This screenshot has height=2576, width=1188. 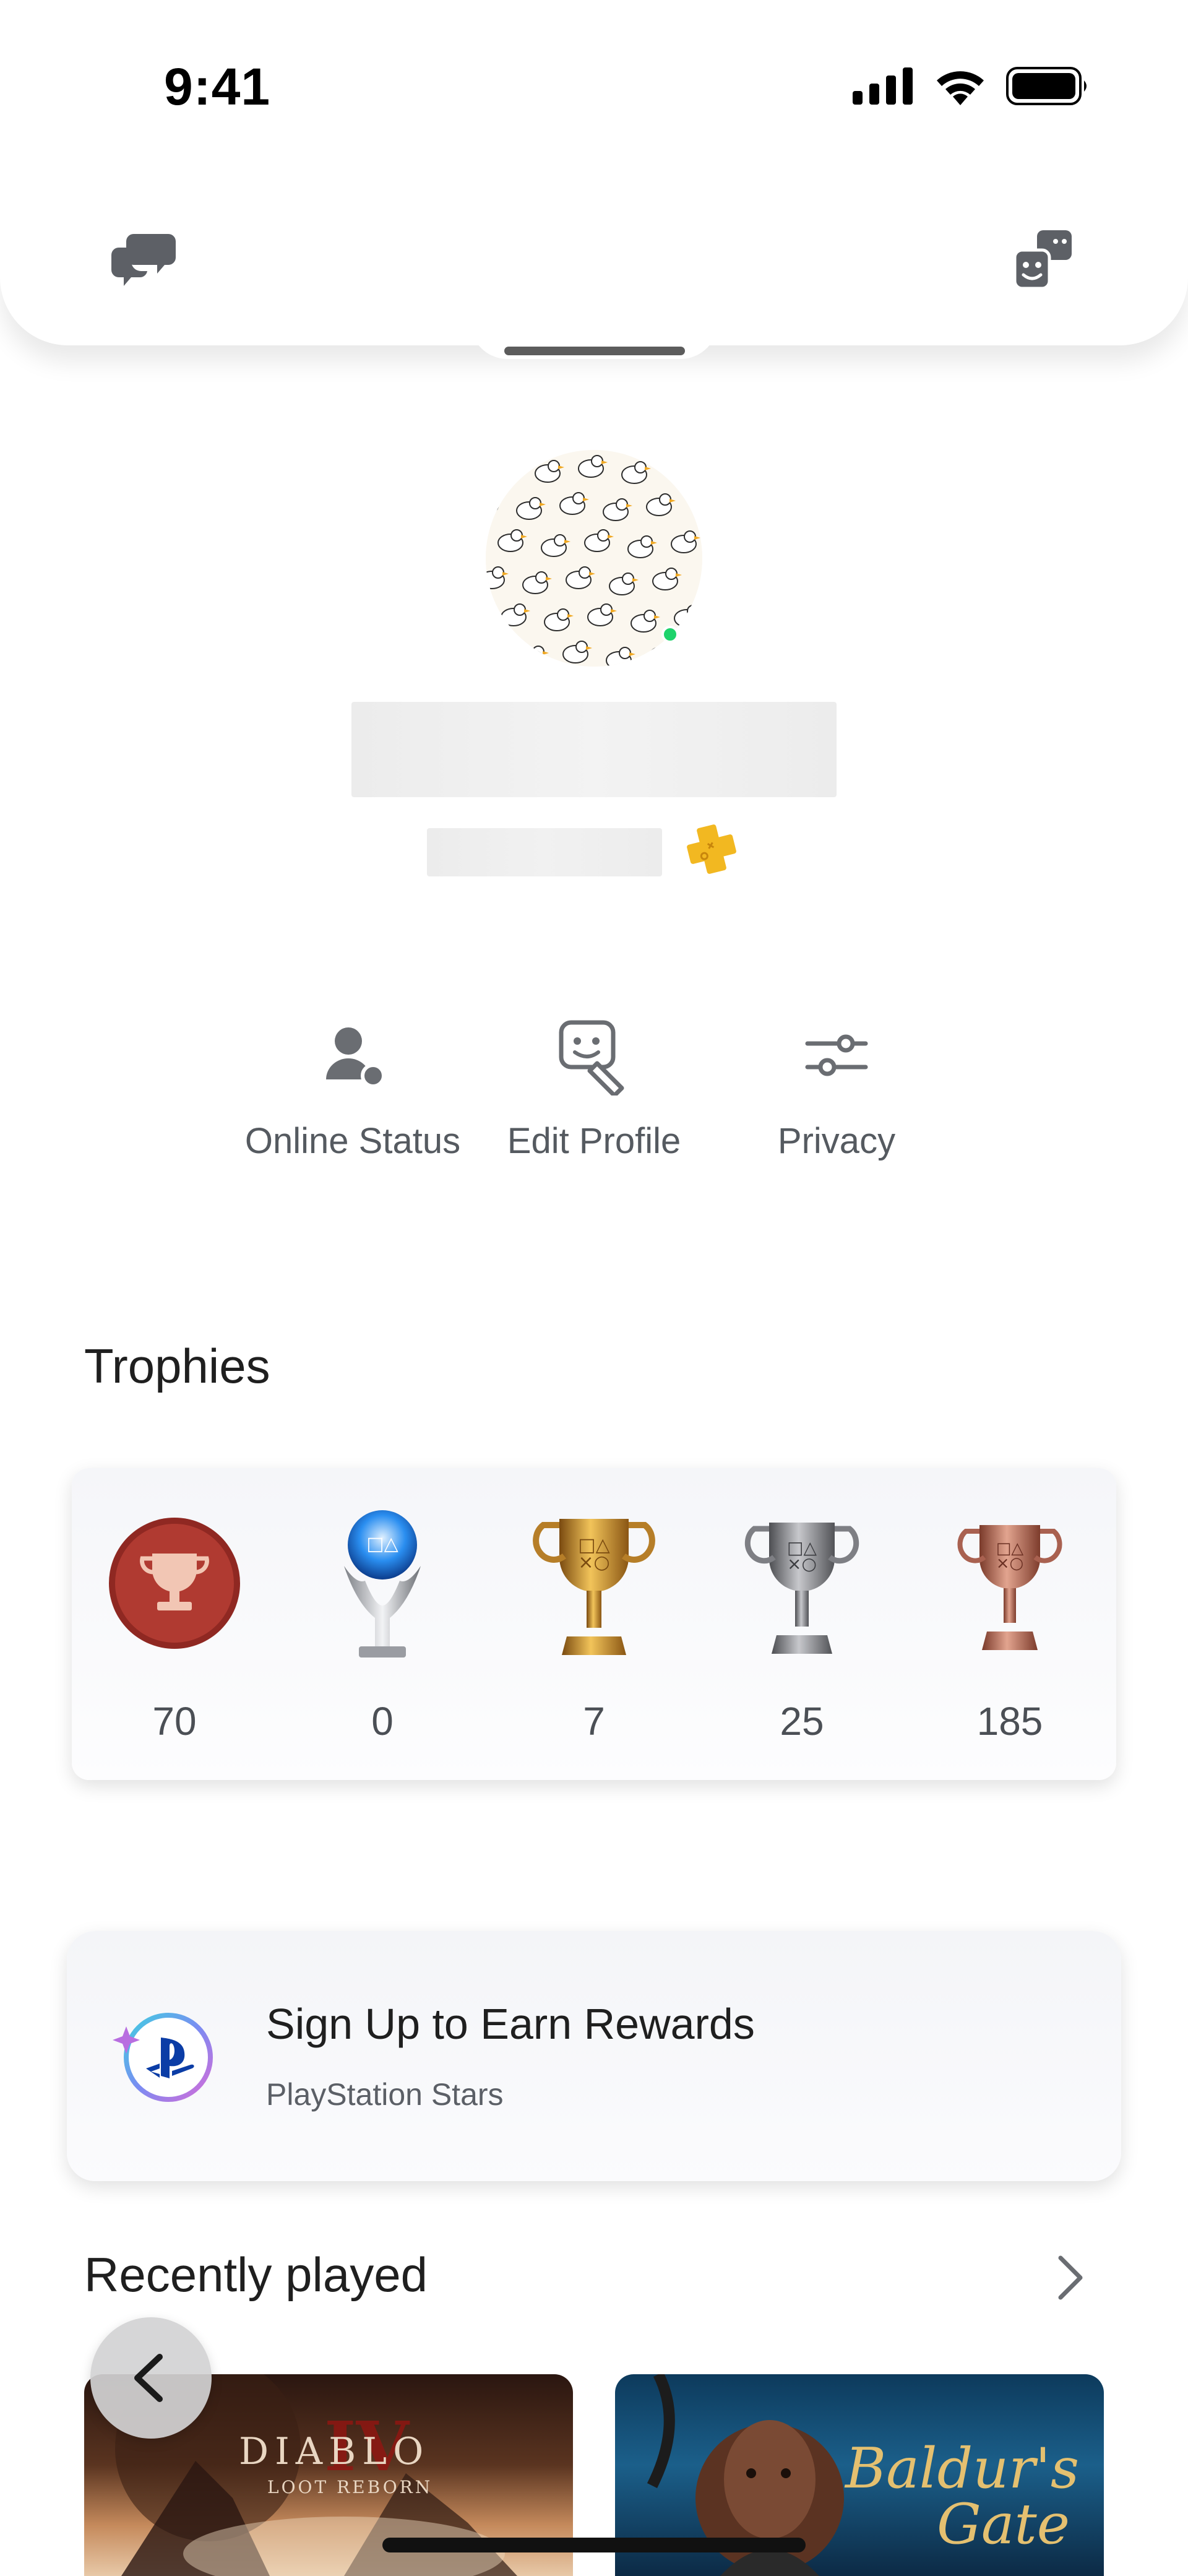 I want to click on profile-name-redacted, so click(x=594, y=749).